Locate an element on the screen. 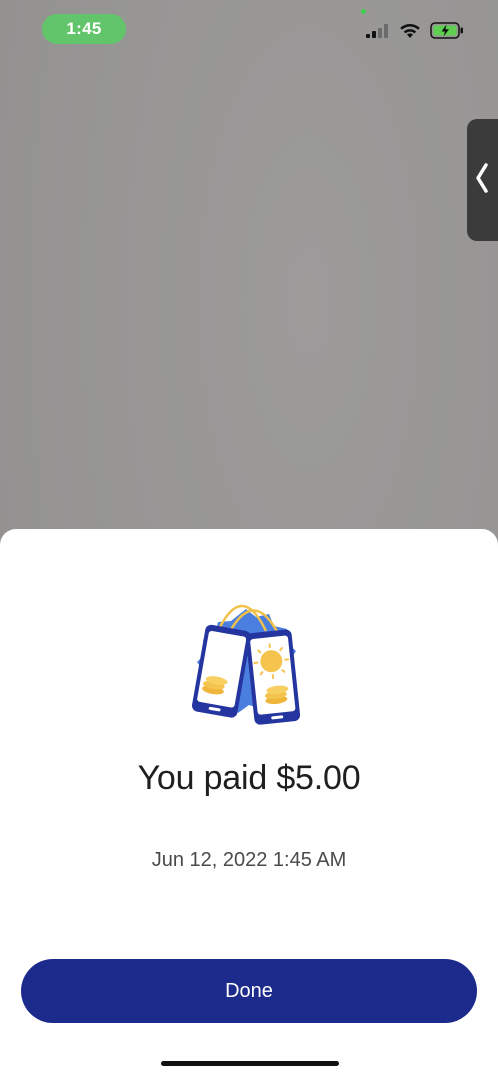 Image resolution: width=498 pixels, height=1078 pixels. side-drawer-tab is located at coordinates (482, 180).